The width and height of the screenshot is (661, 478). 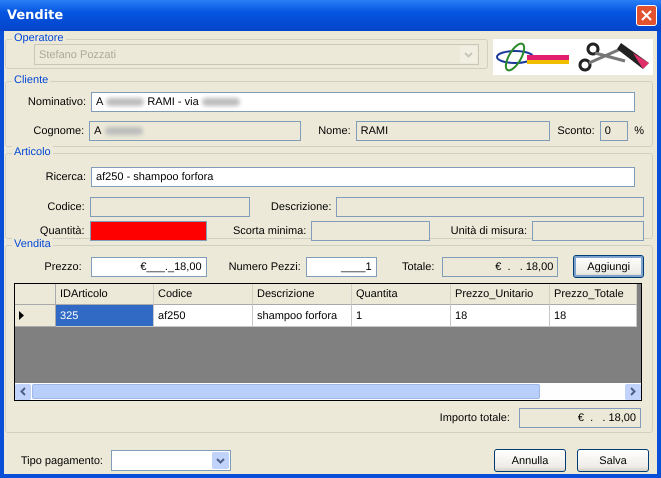 What do you see at coordinates (341, 266) in the screenshot?
I see `pezzi-field: ____1` at bounding box center [341, 266].